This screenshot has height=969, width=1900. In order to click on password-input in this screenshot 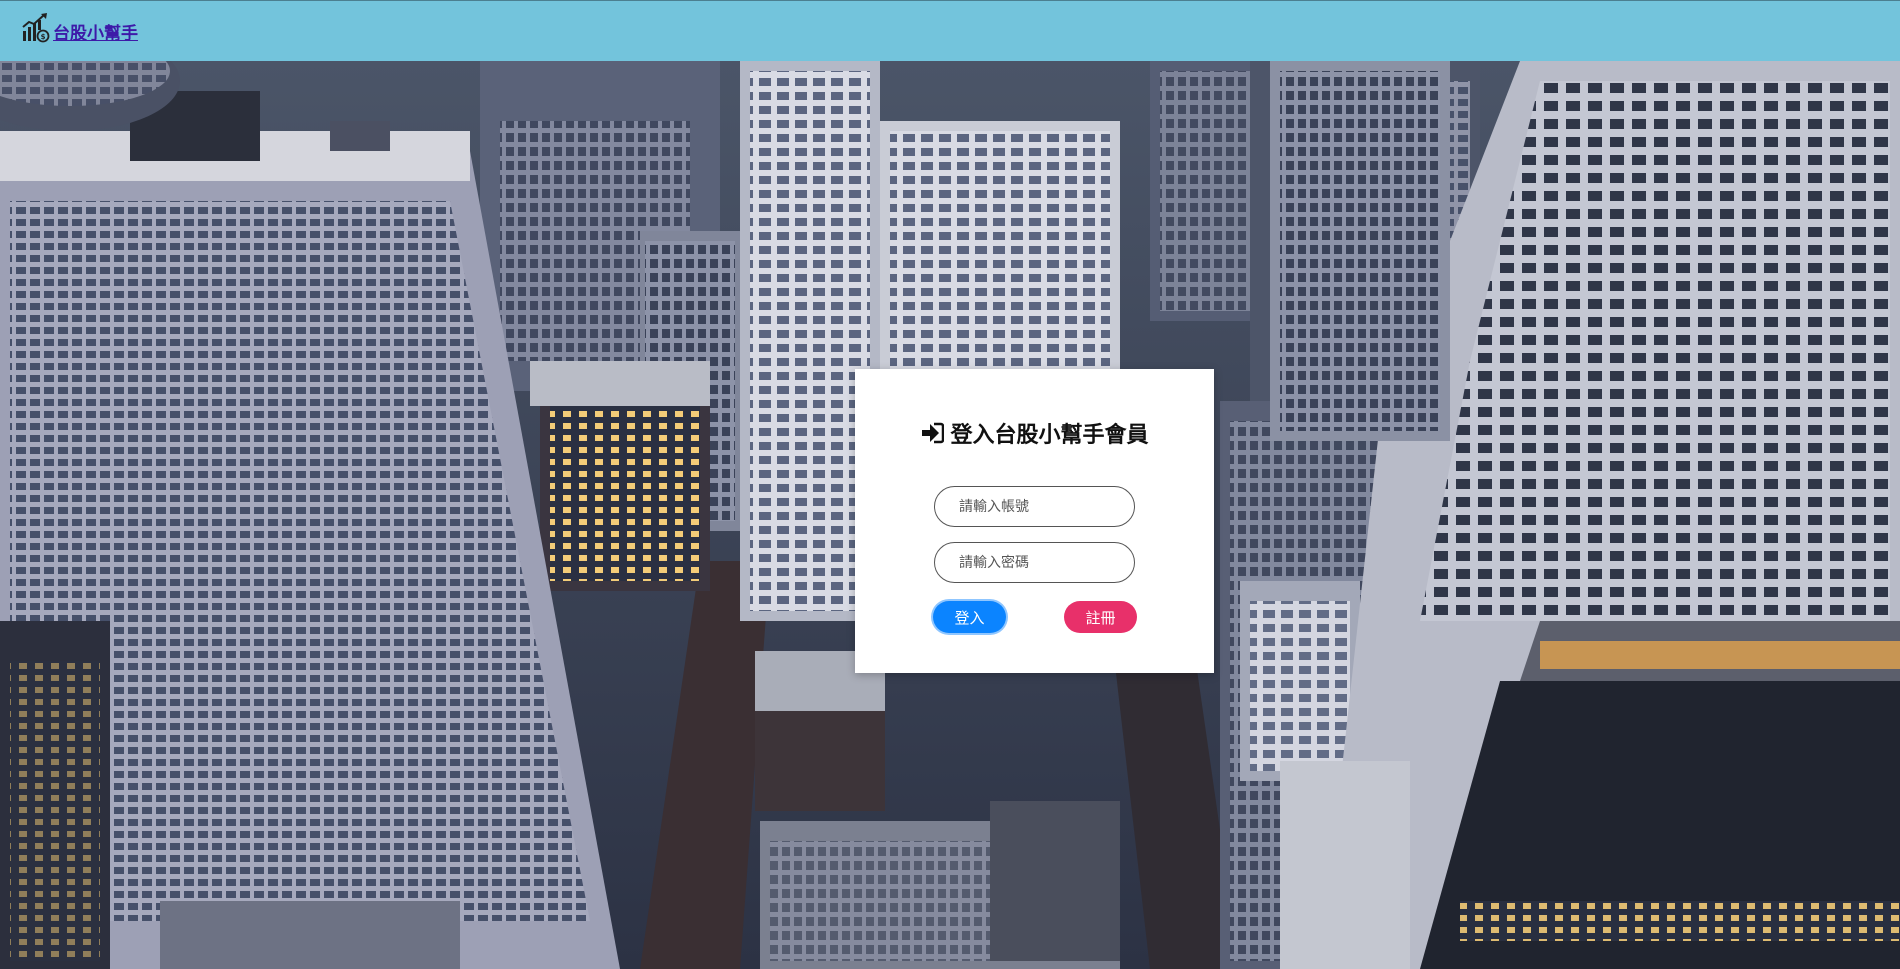, I will do `click(1034, 562)`.